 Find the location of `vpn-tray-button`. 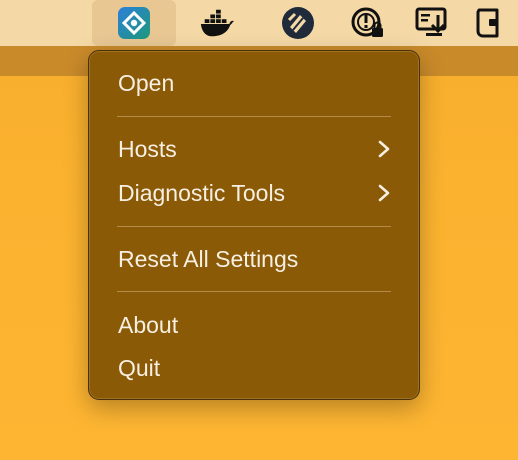

vpn-tray-button is located at coordinates (368, 23).